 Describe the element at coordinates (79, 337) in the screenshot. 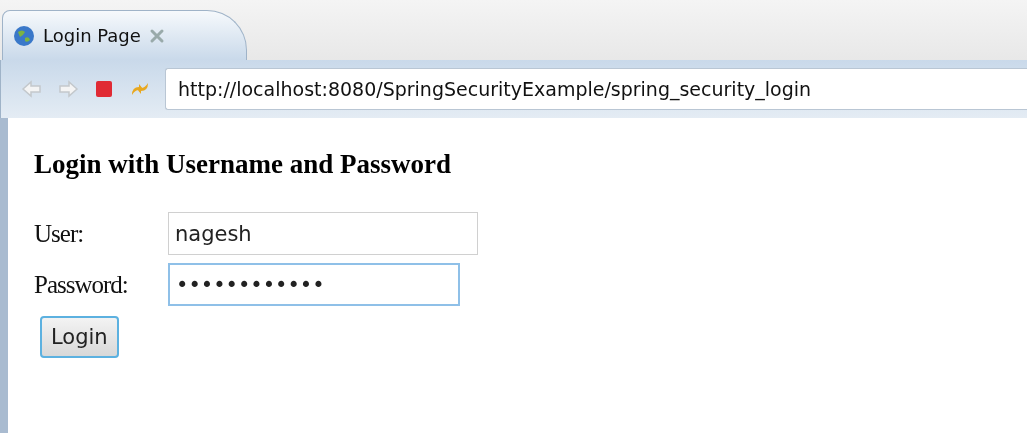

I see `login-button: Login` at that location.